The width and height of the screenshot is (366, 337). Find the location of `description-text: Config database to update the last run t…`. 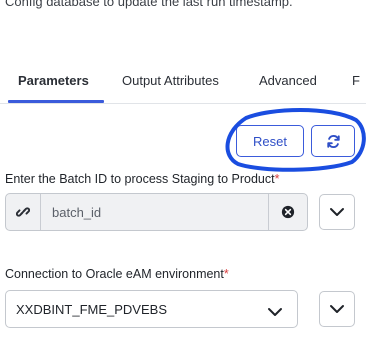

description-text: Config database to update the last run t… is located at coordinates (149, 4).